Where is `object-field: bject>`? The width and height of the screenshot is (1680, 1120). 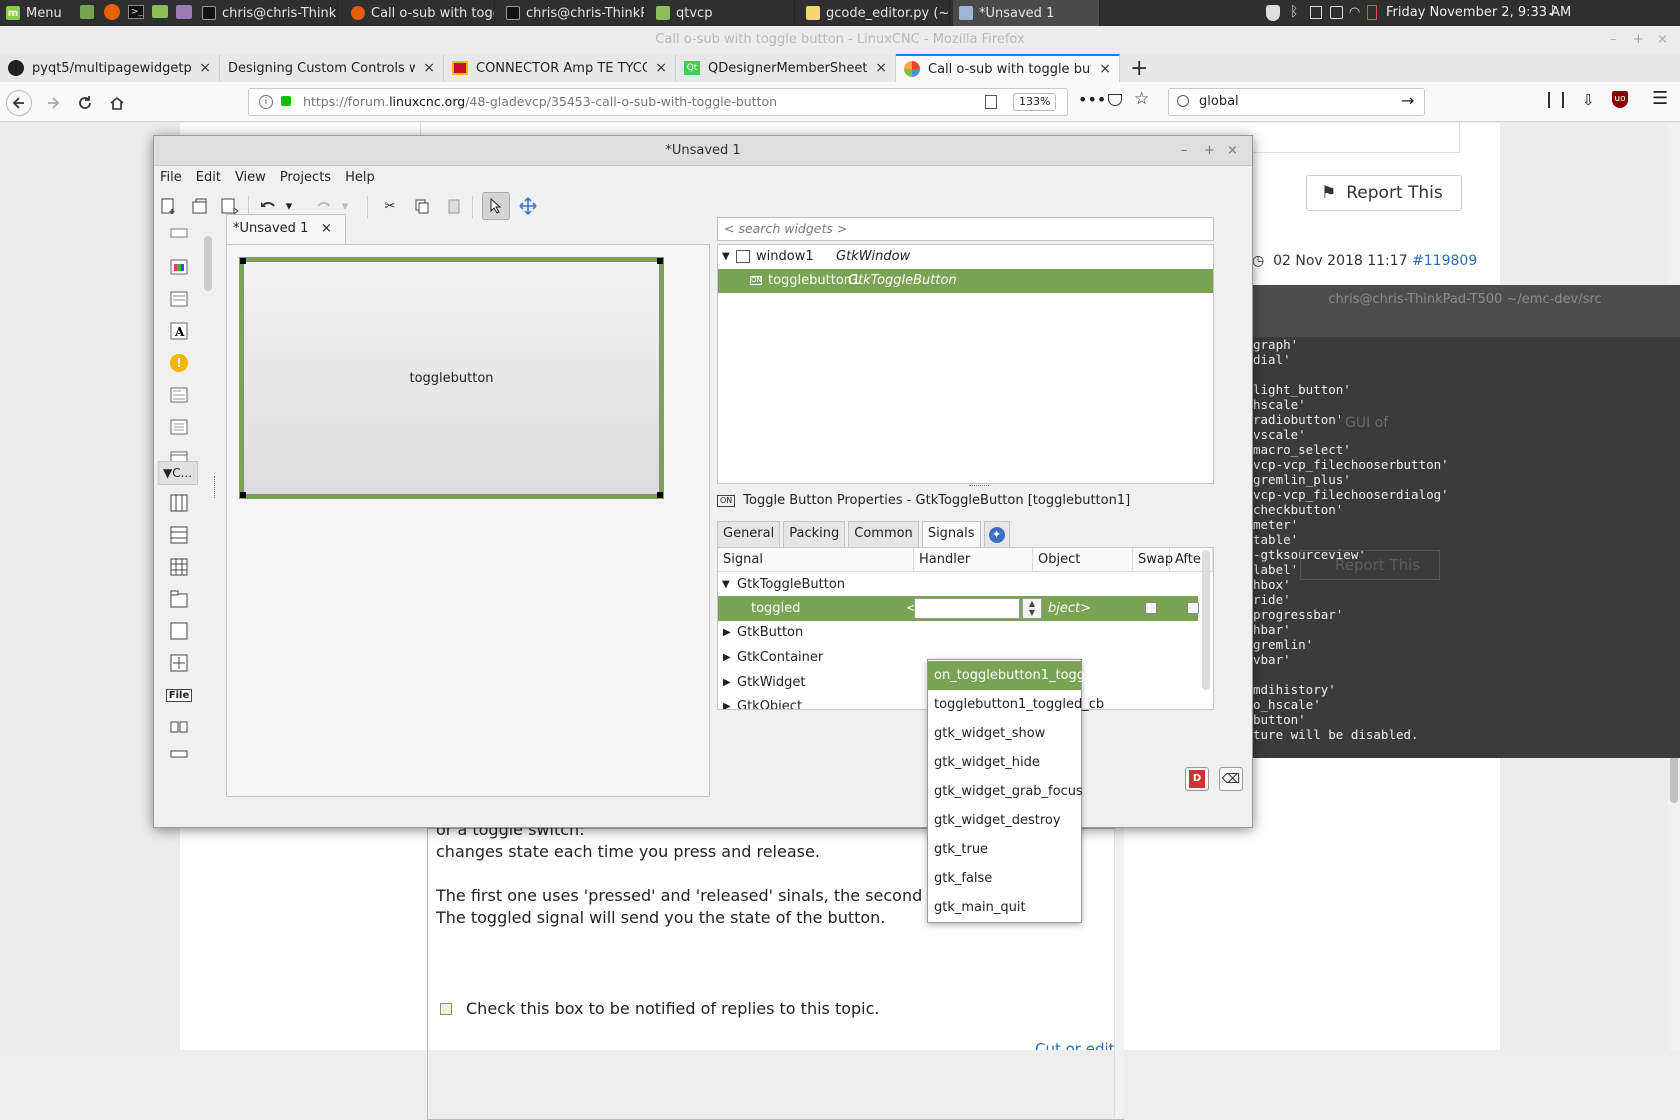
object-field: bject> is located at coordinates (1069, 608).